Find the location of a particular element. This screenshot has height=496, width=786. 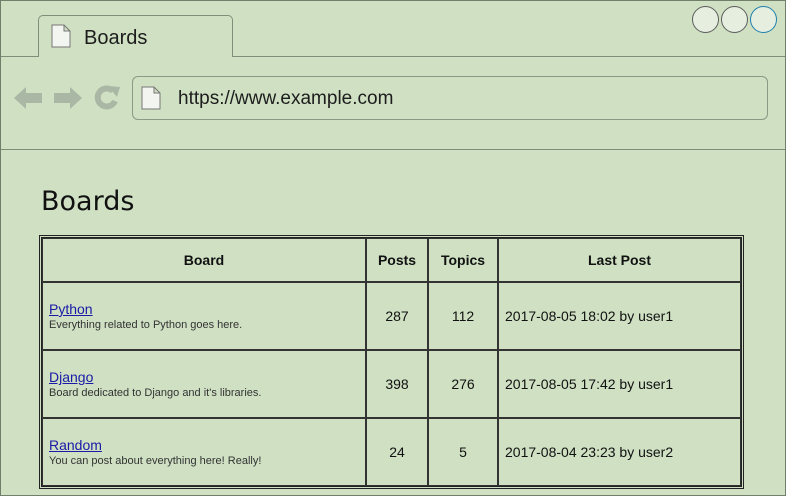

browser-tab: Boards is located at coordinates (135, 36).